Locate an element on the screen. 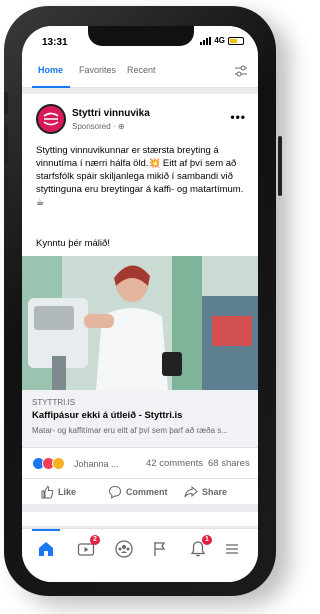  comment-icon is located at coordinates (115, 492).